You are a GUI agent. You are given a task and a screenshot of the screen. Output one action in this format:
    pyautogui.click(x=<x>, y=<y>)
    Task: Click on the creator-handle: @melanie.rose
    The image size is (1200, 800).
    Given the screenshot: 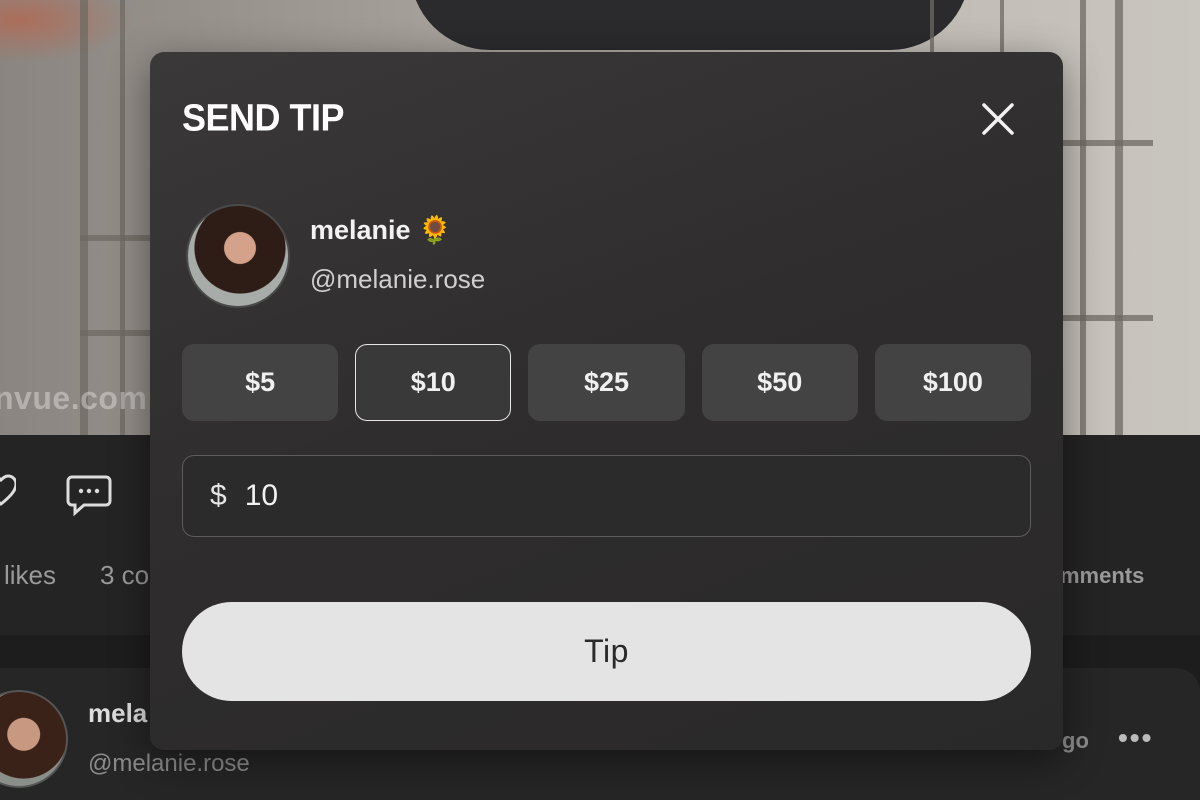 What is the action you would take?
    pyautogui.click(x=398, y=279)
    